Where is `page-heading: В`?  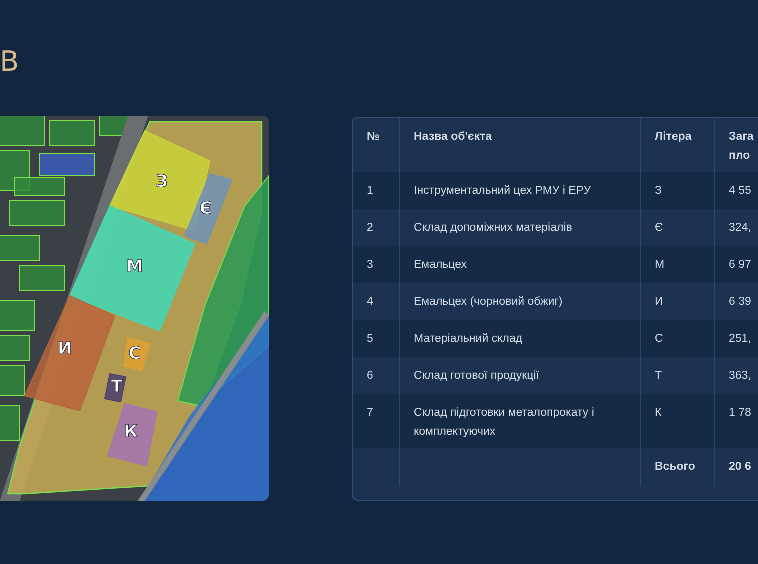 page-heading: В is located at coordinates (10, 62).